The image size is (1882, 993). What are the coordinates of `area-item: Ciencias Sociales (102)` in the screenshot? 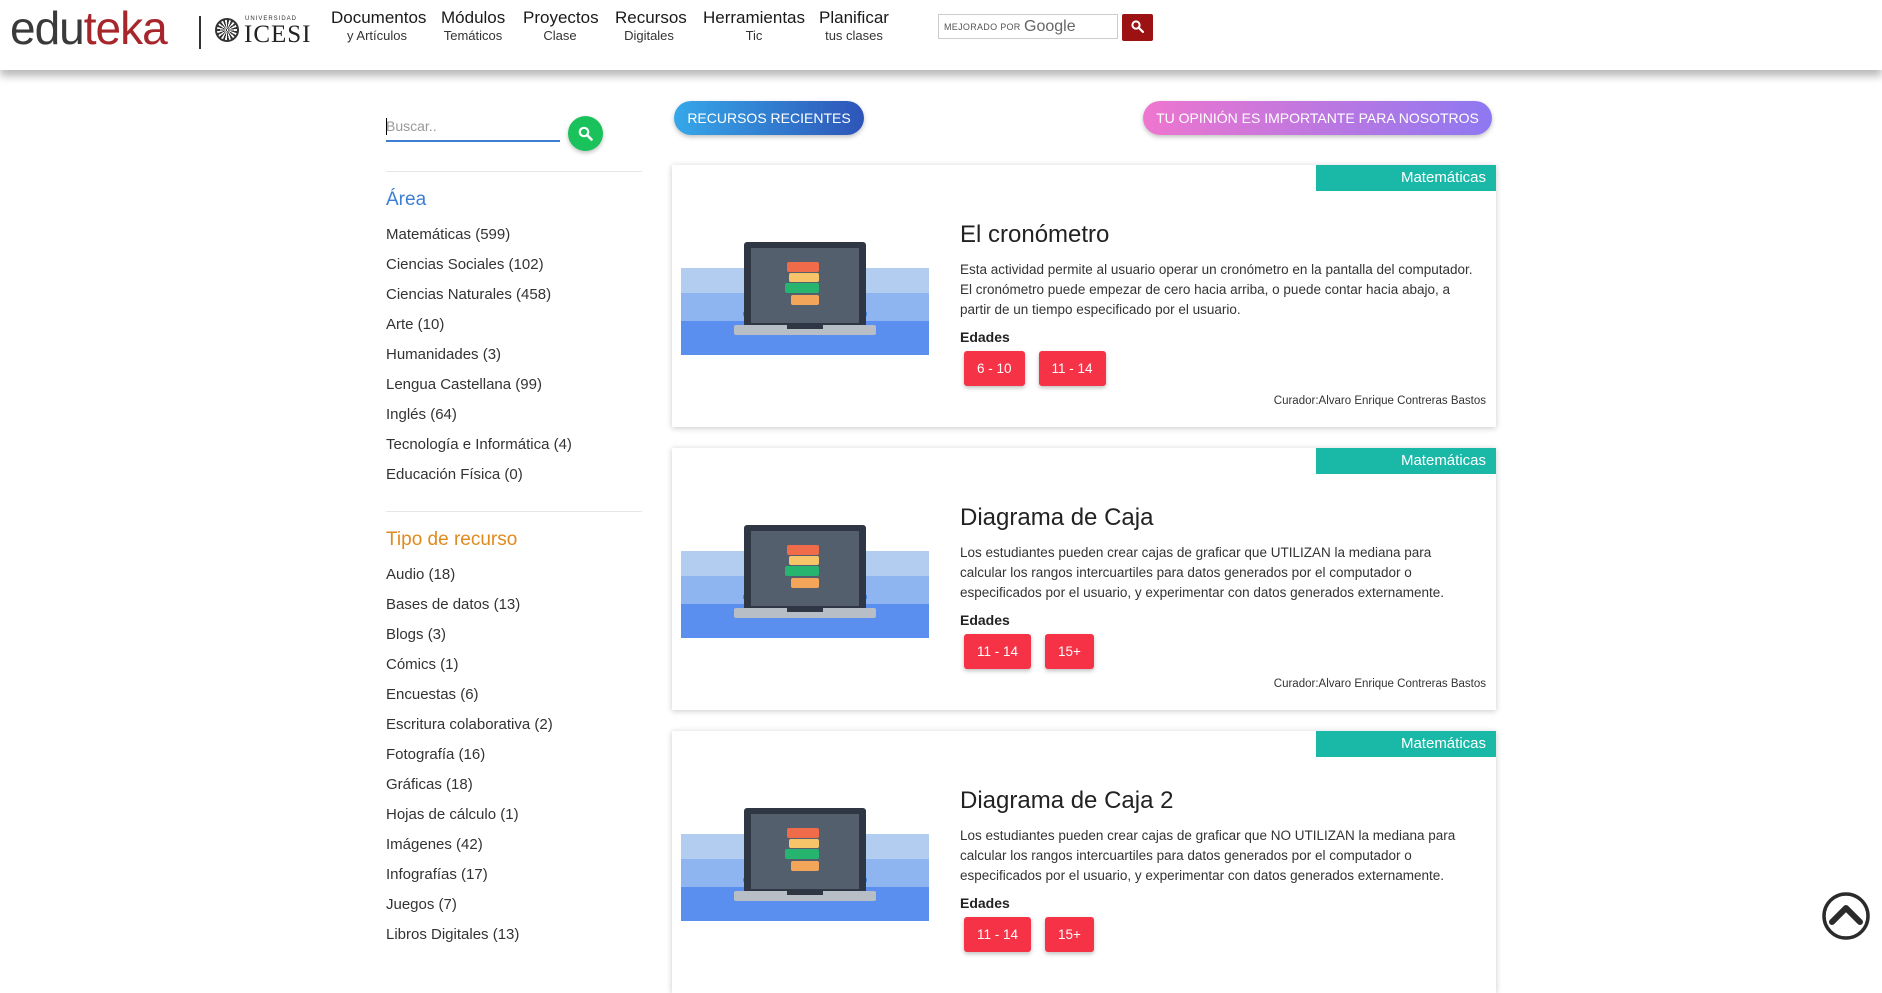 It's located at (479, 270).